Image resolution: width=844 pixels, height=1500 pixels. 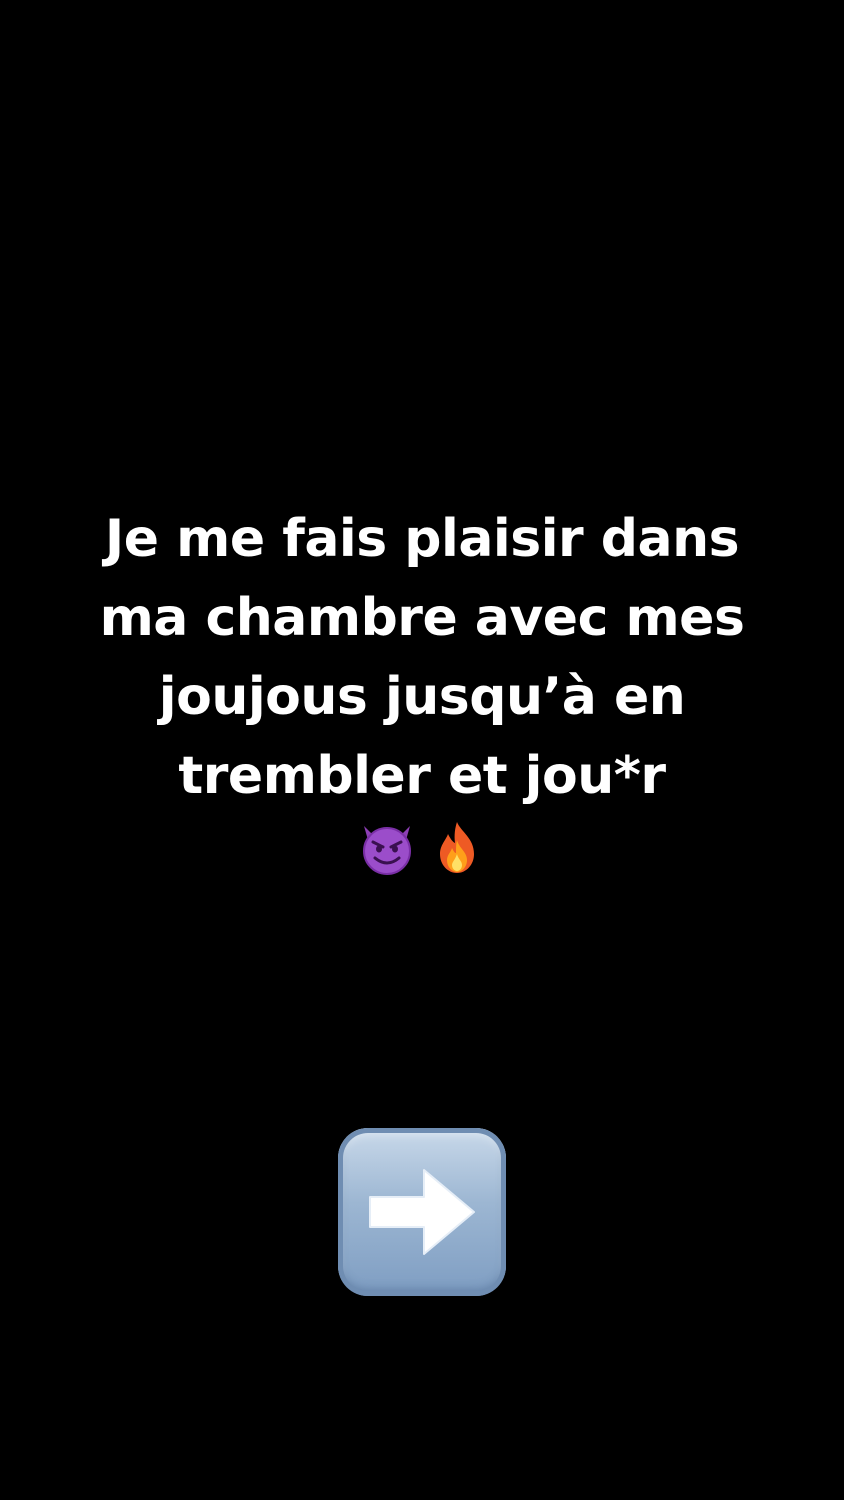 What do you see at coordinates (422, 697) in the screenshot?
I see `caption-line-3: joujous jusqu’à en` at bounding box center [422, 697].